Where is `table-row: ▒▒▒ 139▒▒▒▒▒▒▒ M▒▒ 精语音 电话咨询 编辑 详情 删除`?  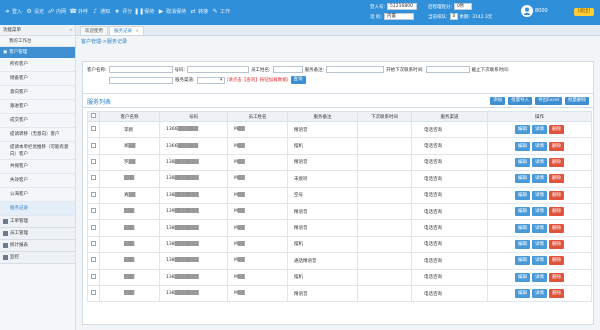 table-row: ▒▒▒ 139▒▒▒▒▒▒▒ M▒▒ 精语音 电话咨询 编辑 详情 删除 is located at coordinates (339, 211).